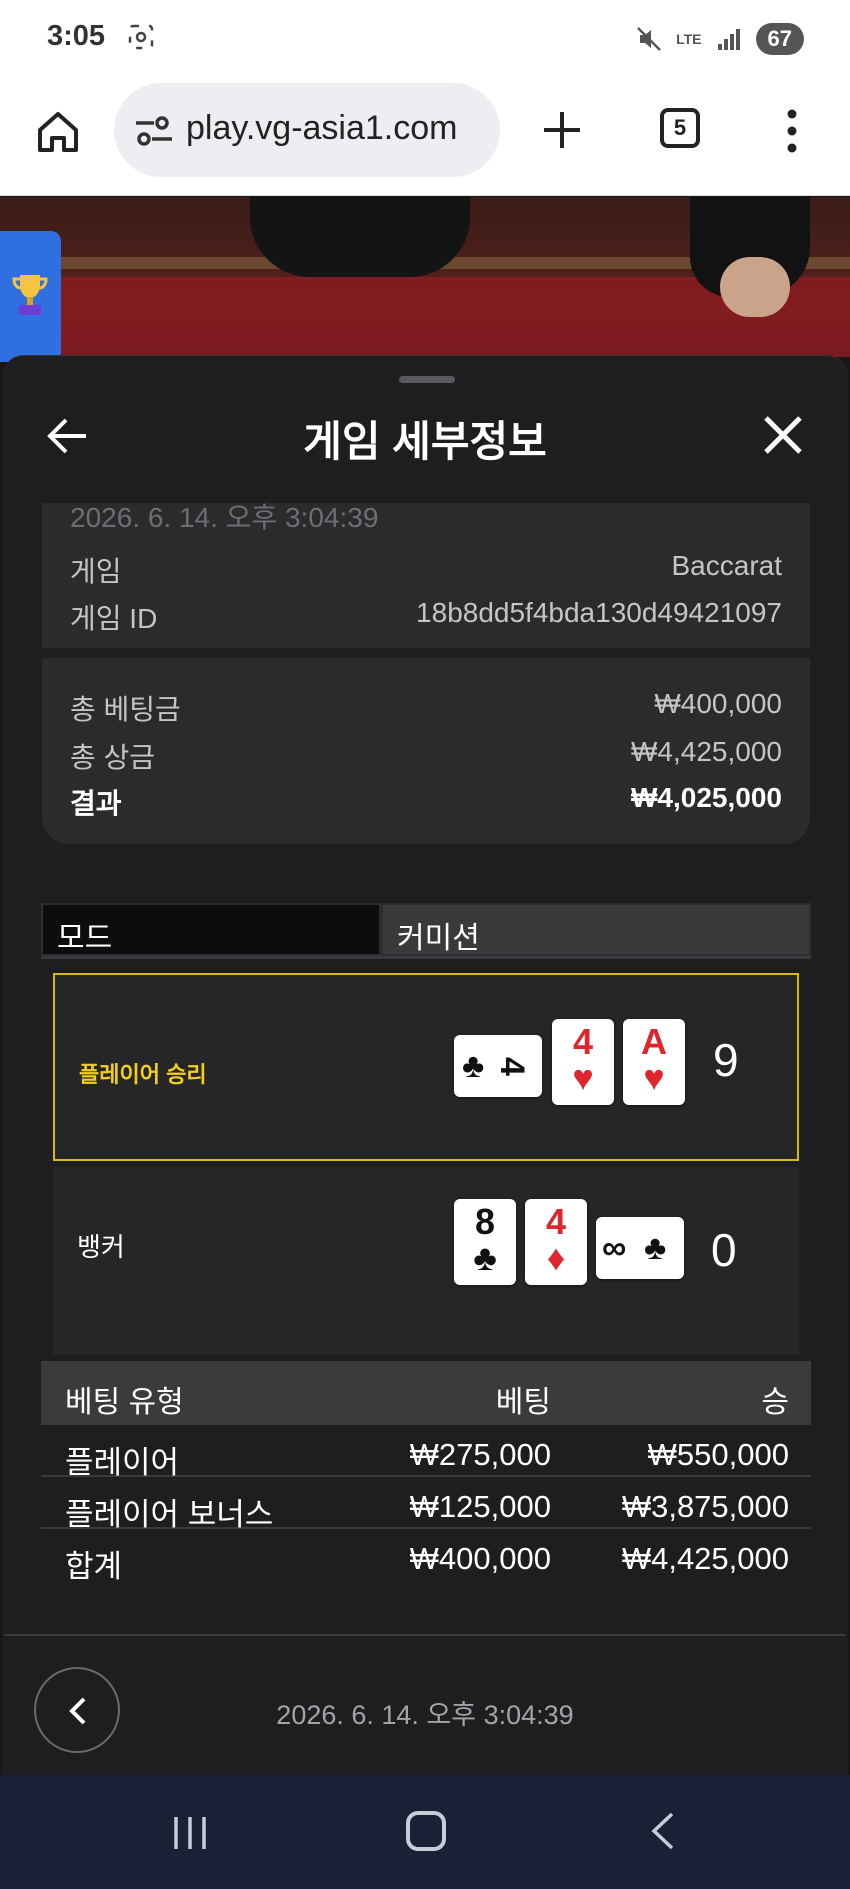 This screenshot has height=1889, width=850. What do you see at coordinates (783, 435) in the screenshot?
I see `close-icon` at bounding box center [783, 435].